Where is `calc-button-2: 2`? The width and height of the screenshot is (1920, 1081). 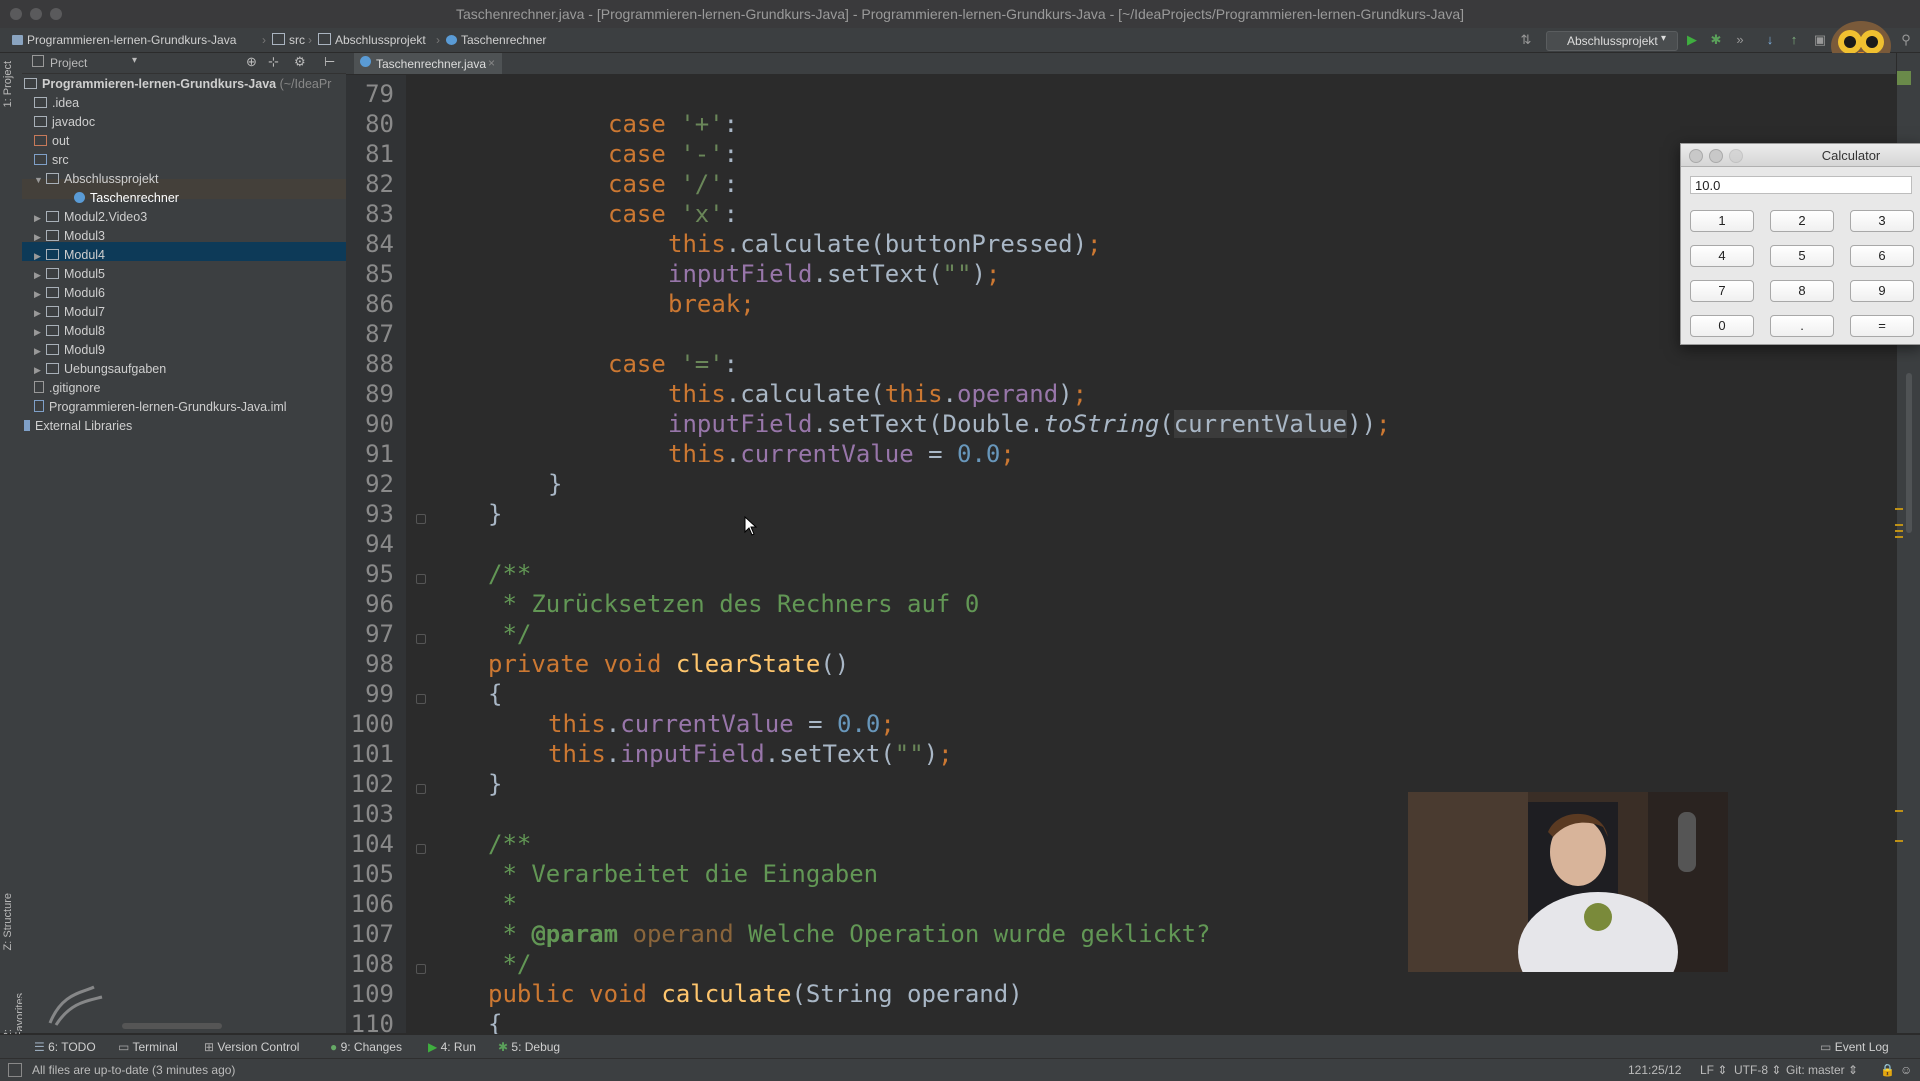 calc-button-2: 2 is located at coordinates (1802, 221).